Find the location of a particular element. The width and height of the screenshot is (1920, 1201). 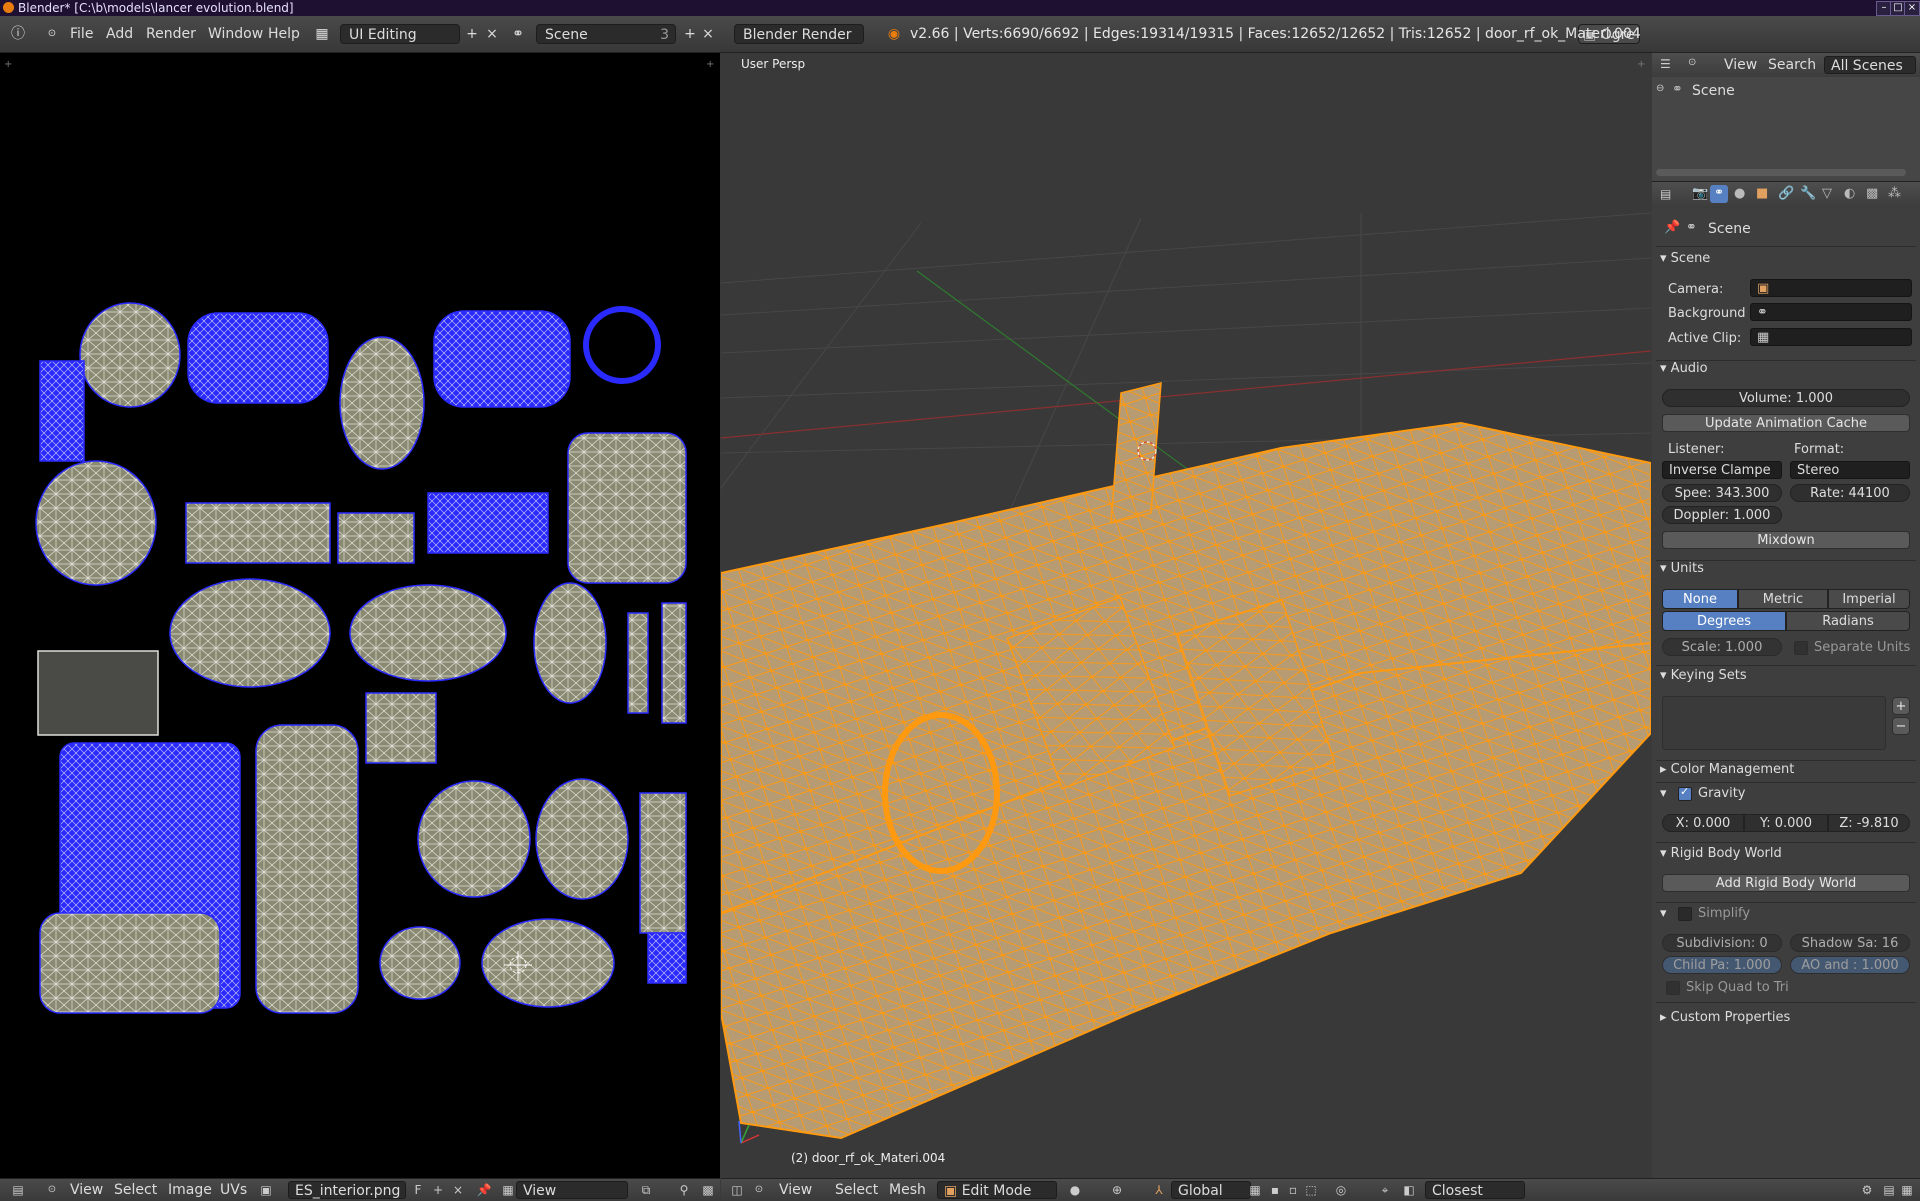

panel-scene-header: ▾ Scene is located at coordinates (1685, 258).